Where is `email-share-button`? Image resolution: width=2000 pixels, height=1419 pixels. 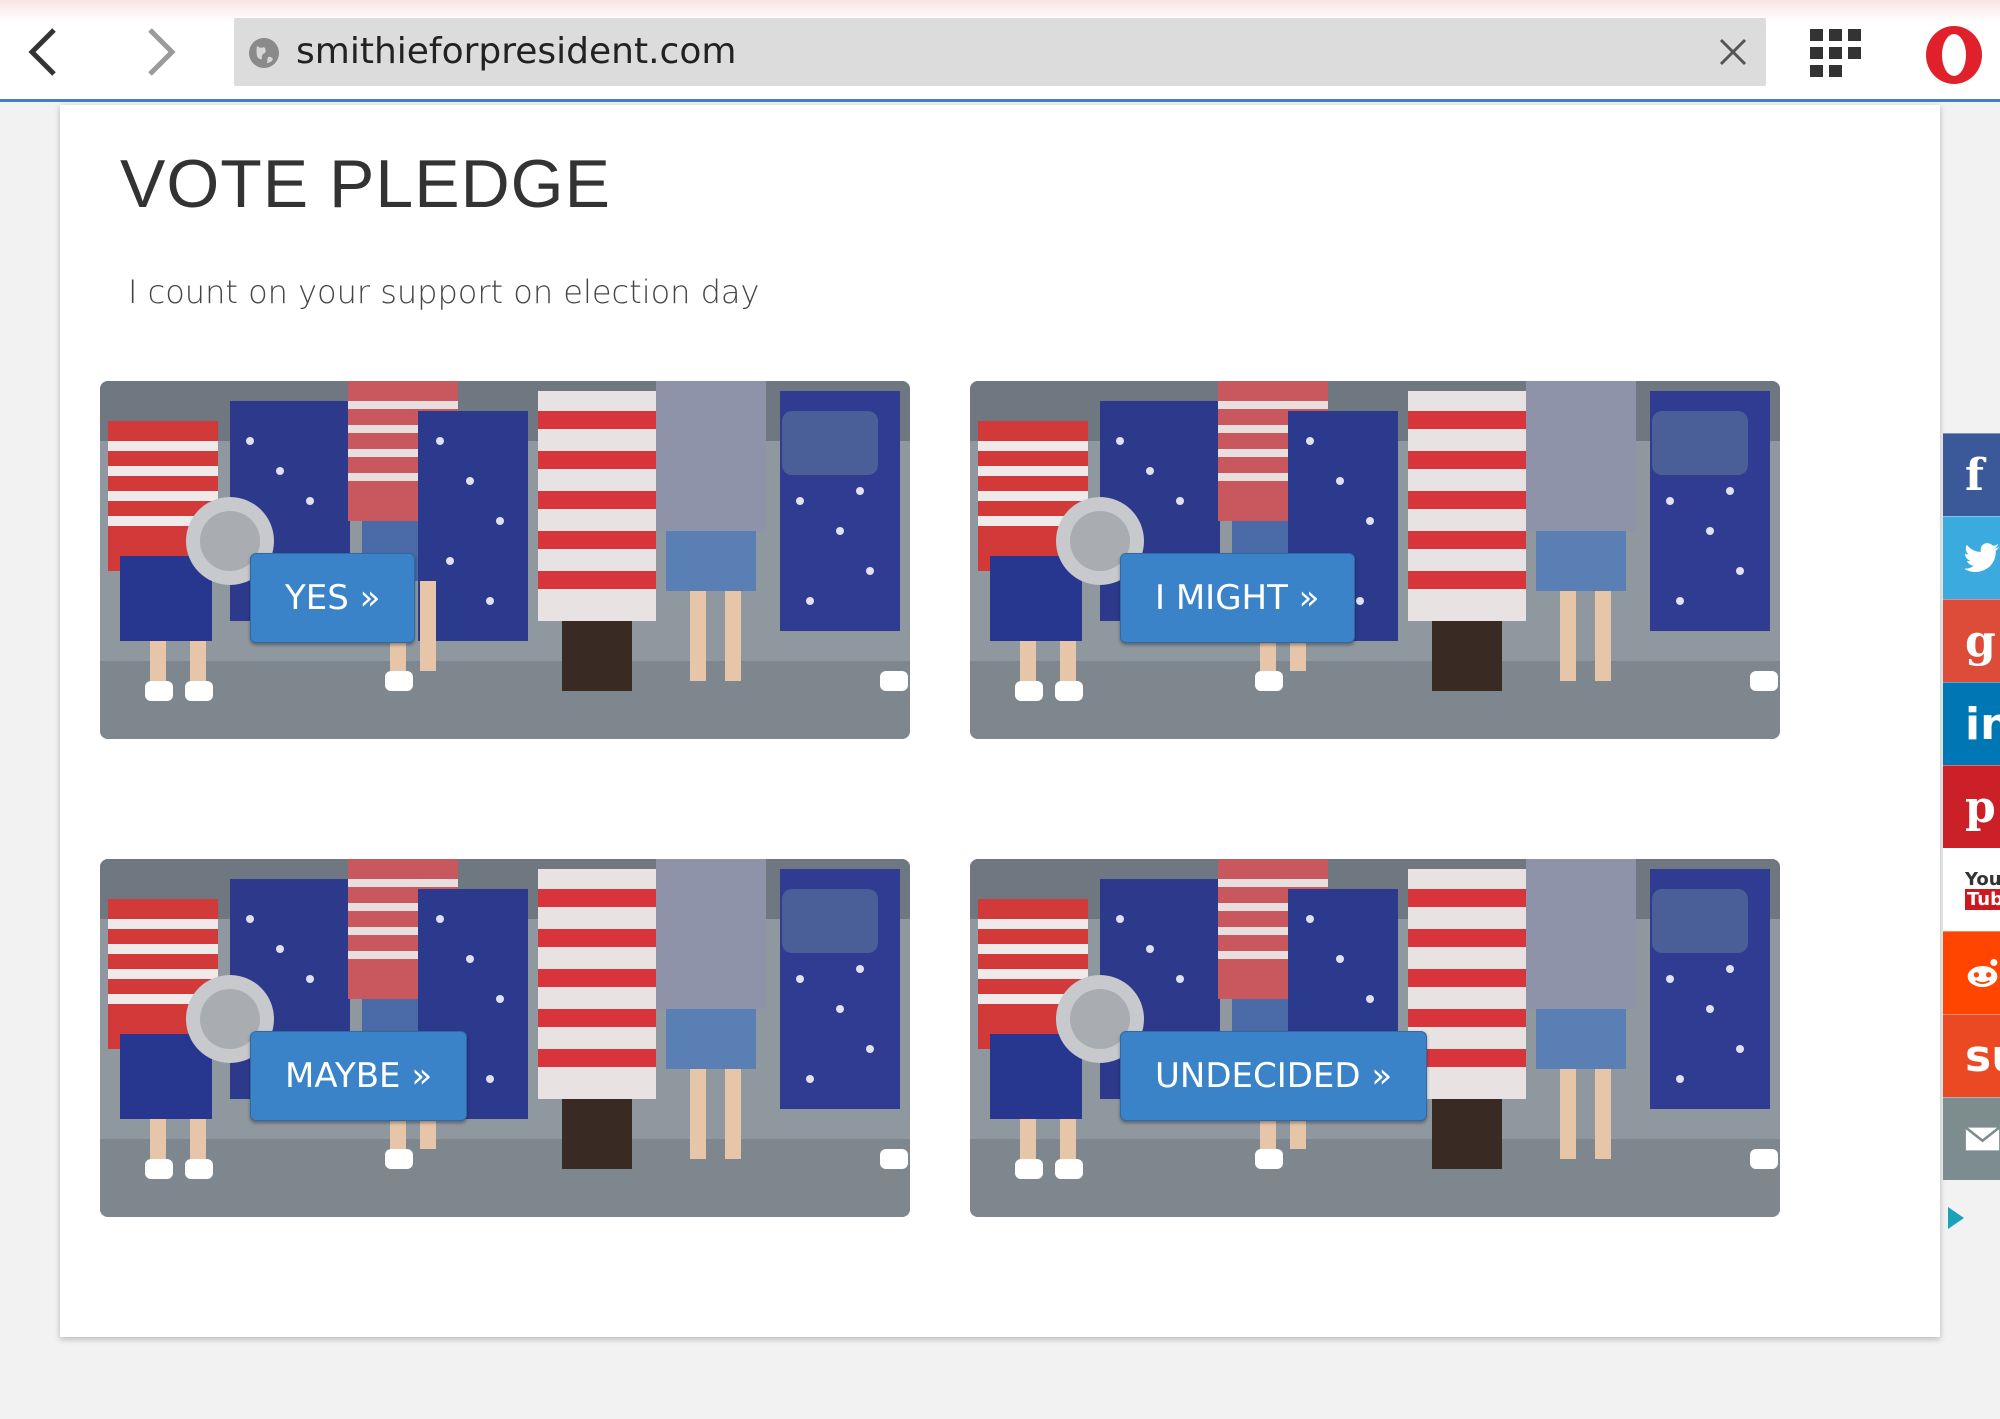
email-share-button is located at coordinates (1971, 1138).